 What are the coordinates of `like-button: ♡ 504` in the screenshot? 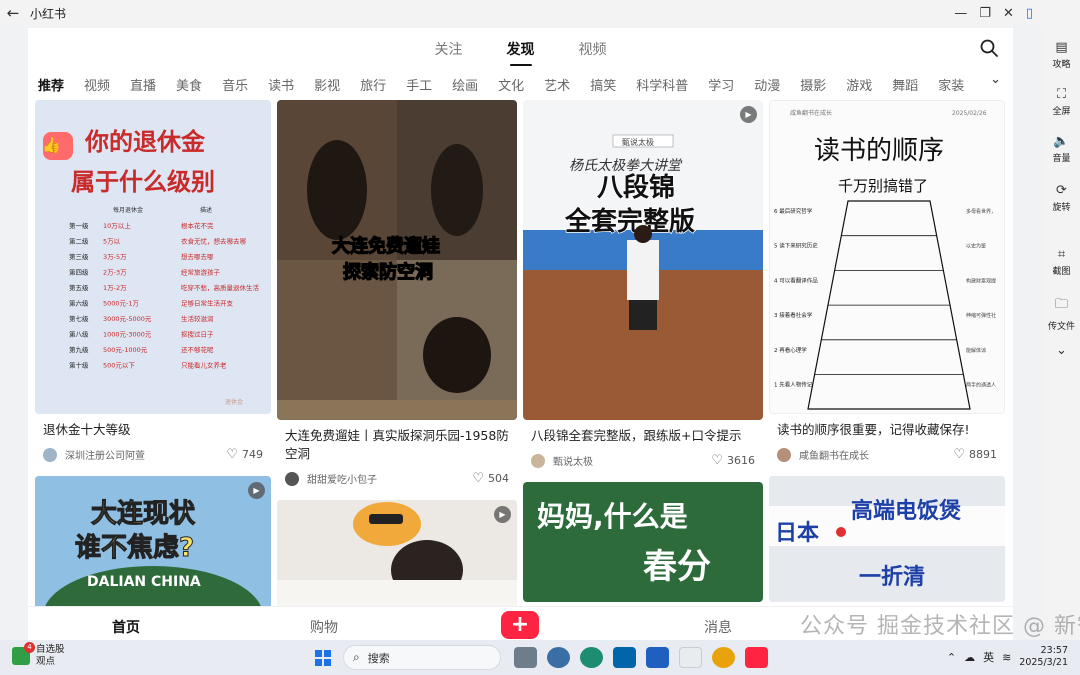 It's located at (490, 478).